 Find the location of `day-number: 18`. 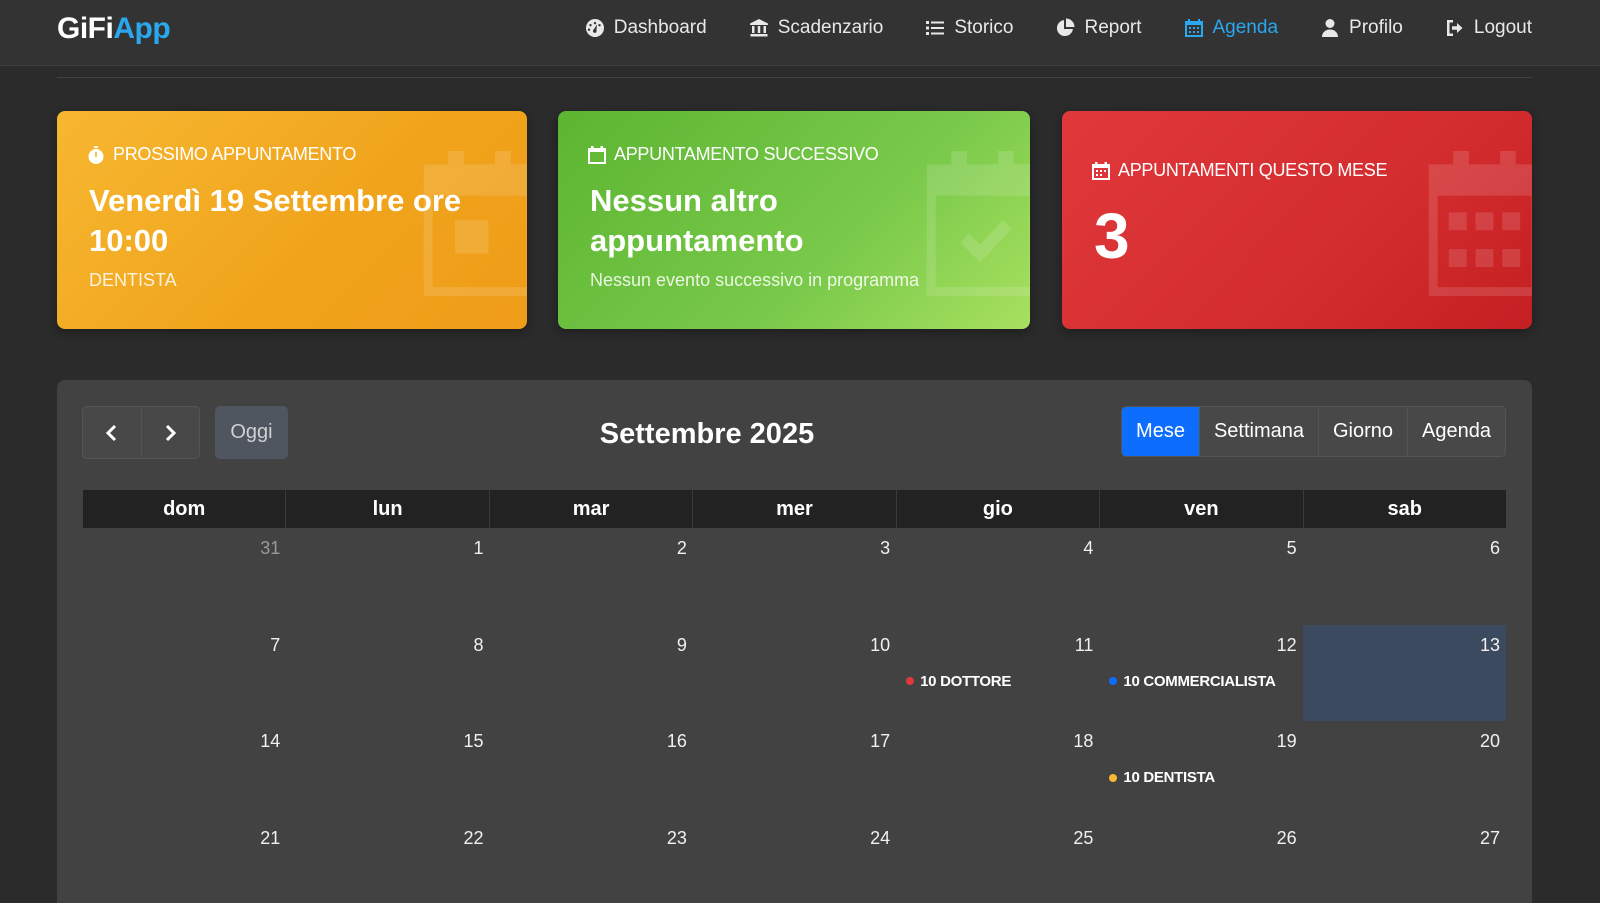

day-number: 18 is located at coordinates (1083, 741).